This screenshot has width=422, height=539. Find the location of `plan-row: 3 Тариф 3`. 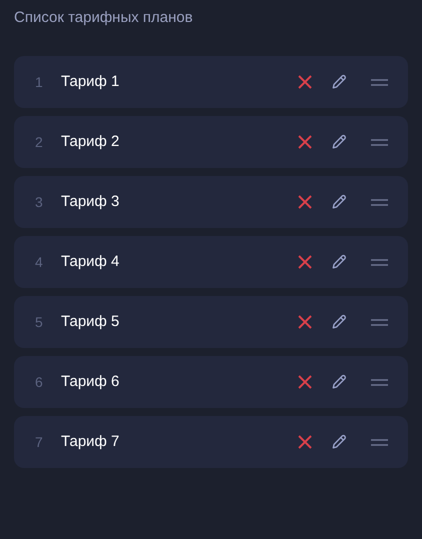

plan-row: 3 Тариф 3 is located at coordinates (211, 202).